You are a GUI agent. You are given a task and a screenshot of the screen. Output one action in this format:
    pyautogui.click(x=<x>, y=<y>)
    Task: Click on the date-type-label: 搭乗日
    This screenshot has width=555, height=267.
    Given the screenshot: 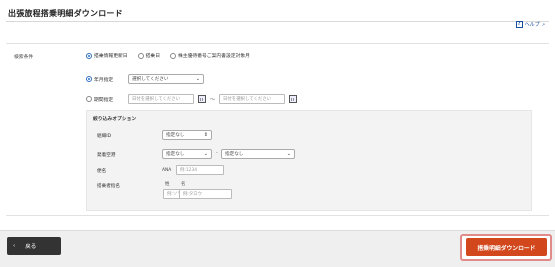 What is the action you would take?
    pyautogui.click(x=152, y=56)
    